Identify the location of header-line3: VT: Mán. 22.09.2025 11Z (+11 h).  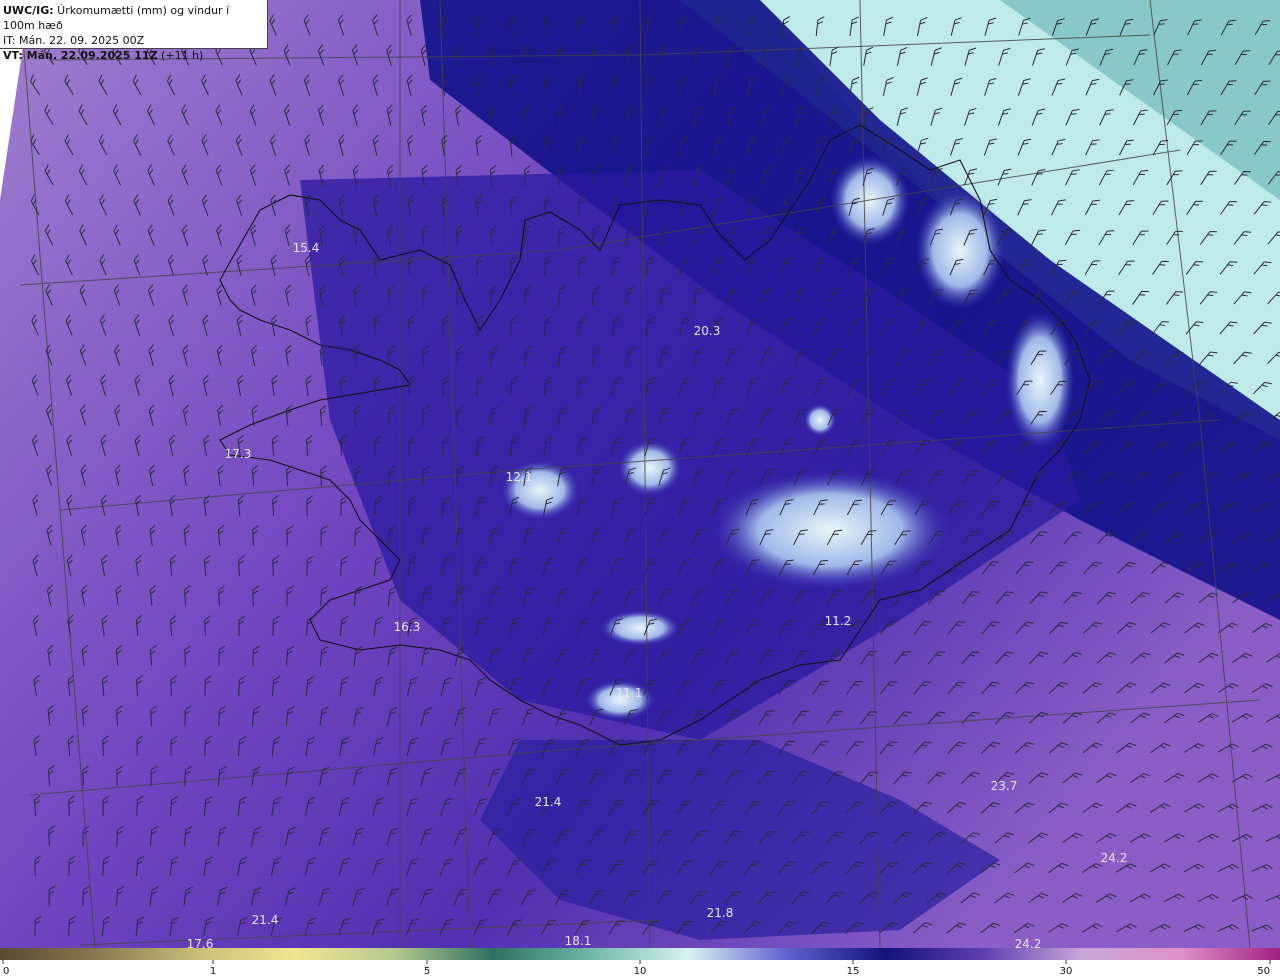
(133, 55).